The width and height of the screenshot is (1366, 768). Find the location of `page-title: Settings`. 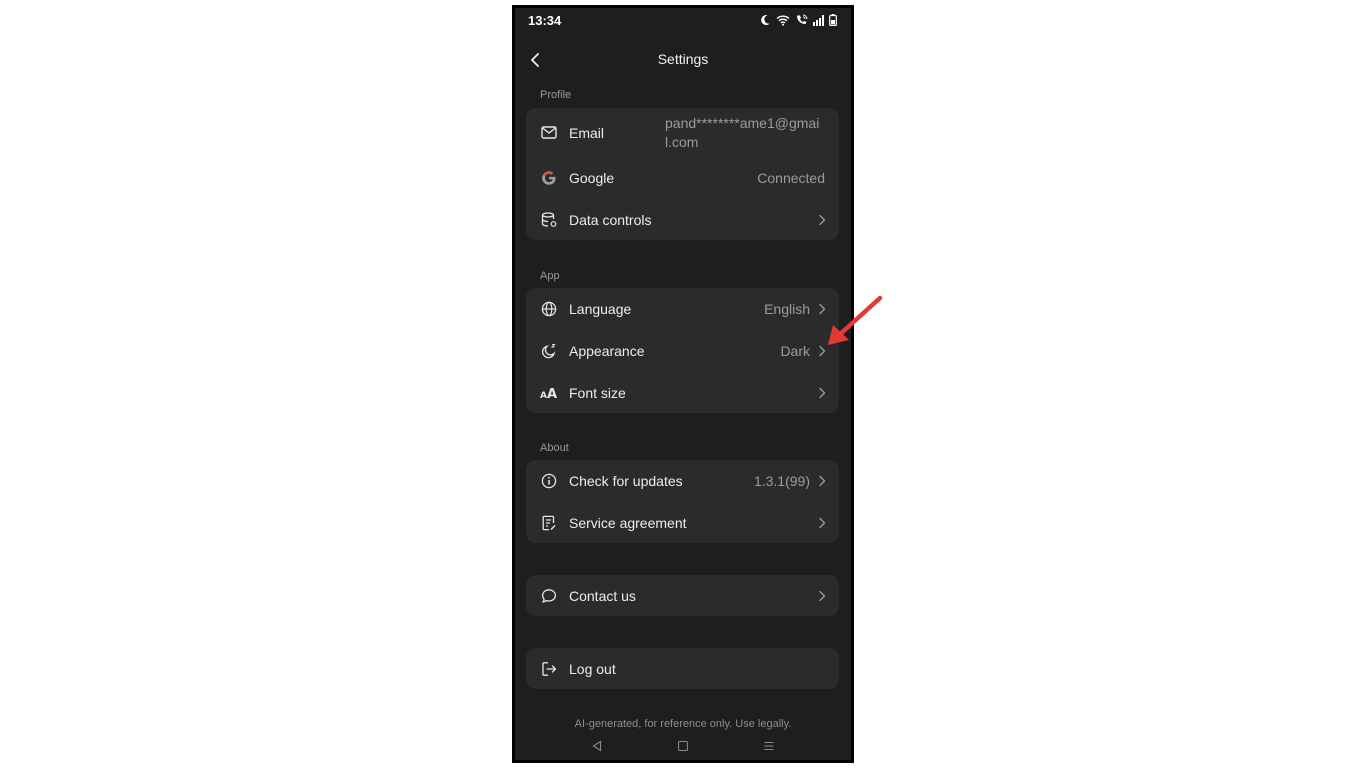

page-title: Settings is located at coordinates (683, 59).